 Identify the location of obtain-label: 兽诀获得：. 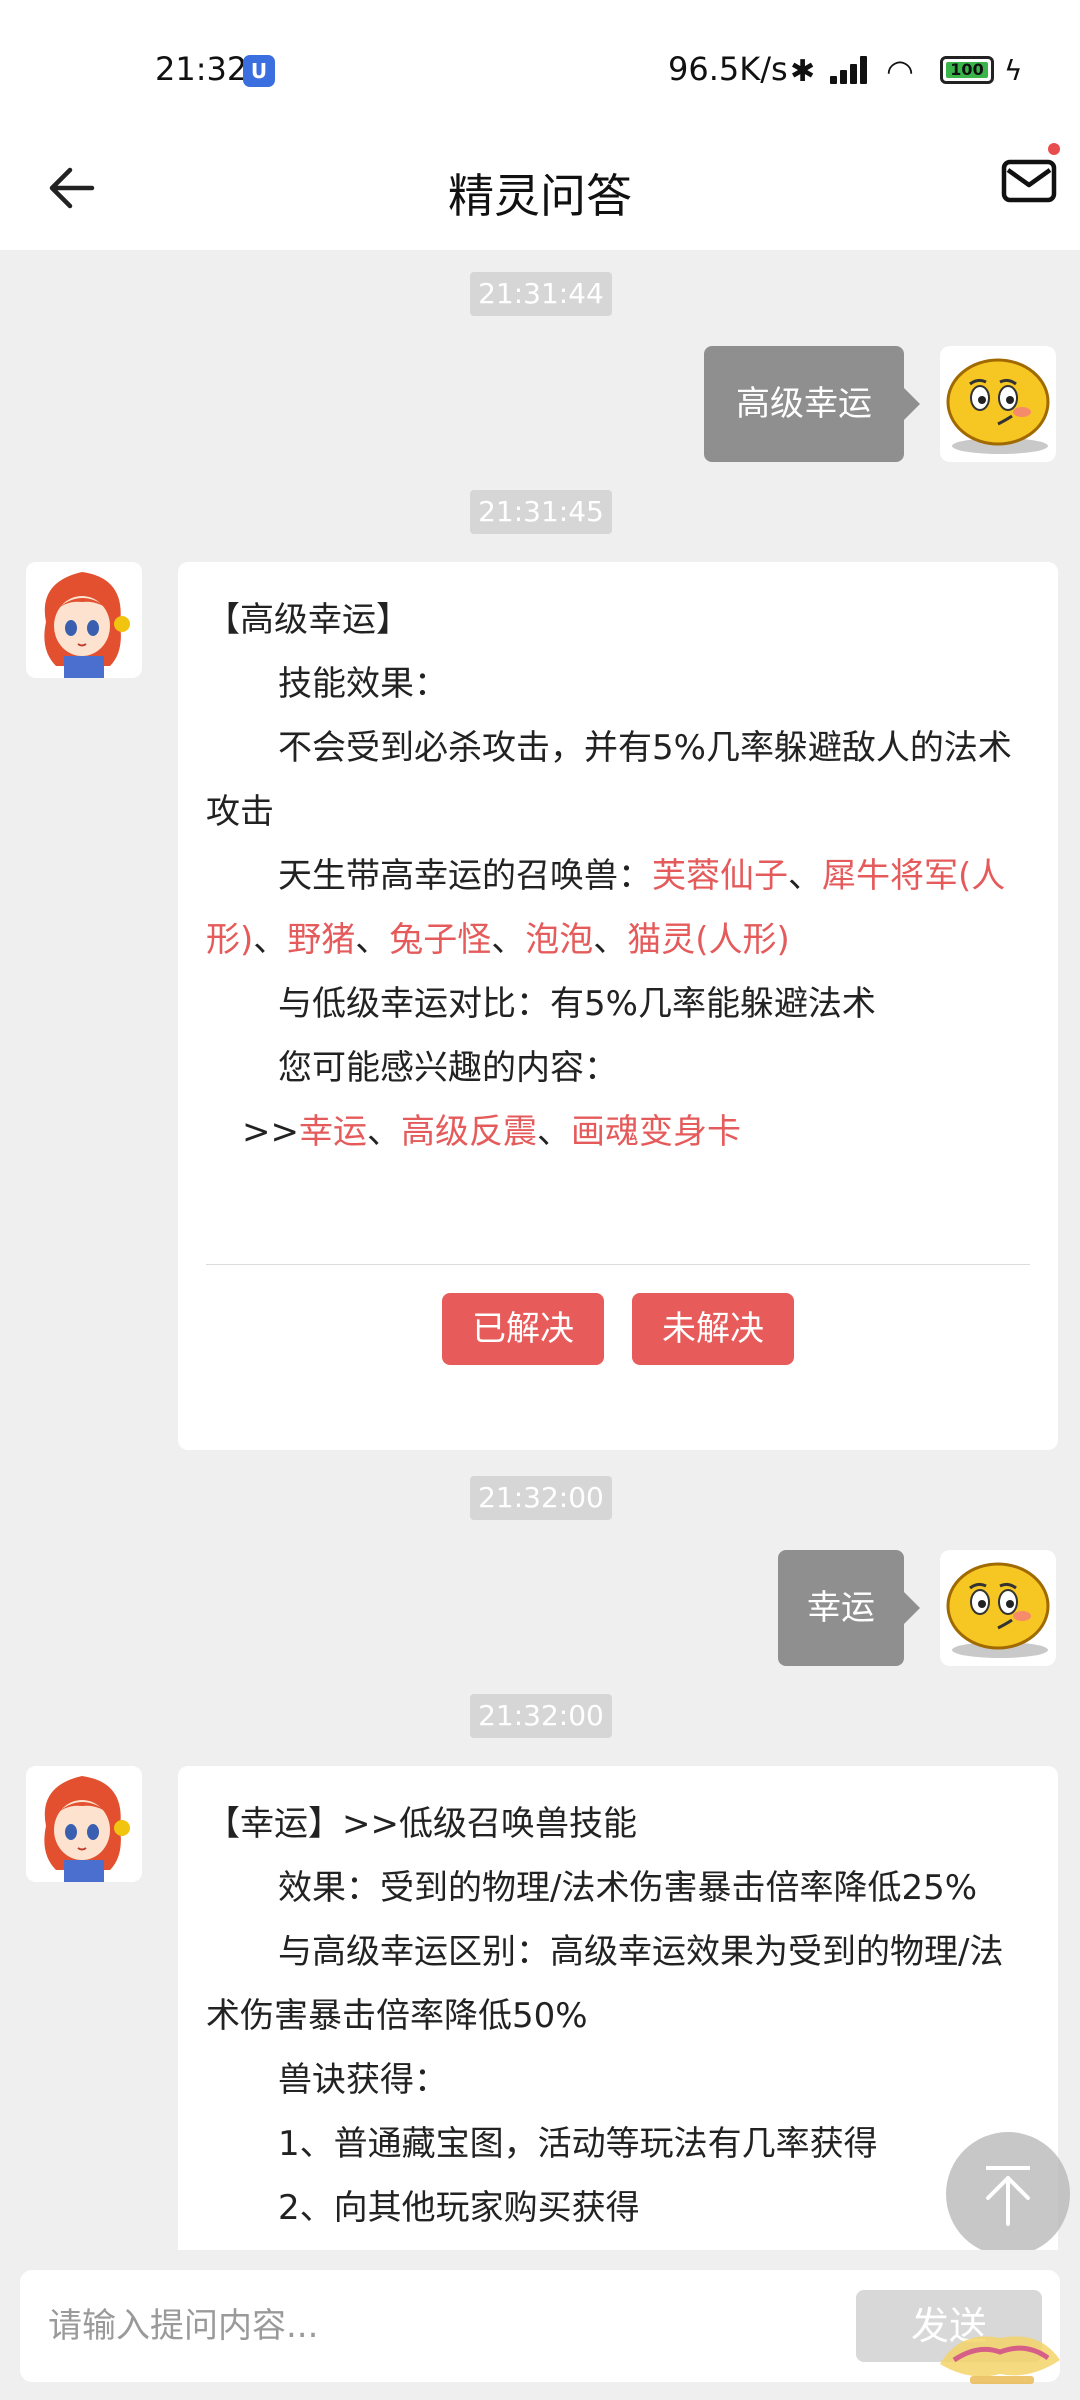
(363, 2080).